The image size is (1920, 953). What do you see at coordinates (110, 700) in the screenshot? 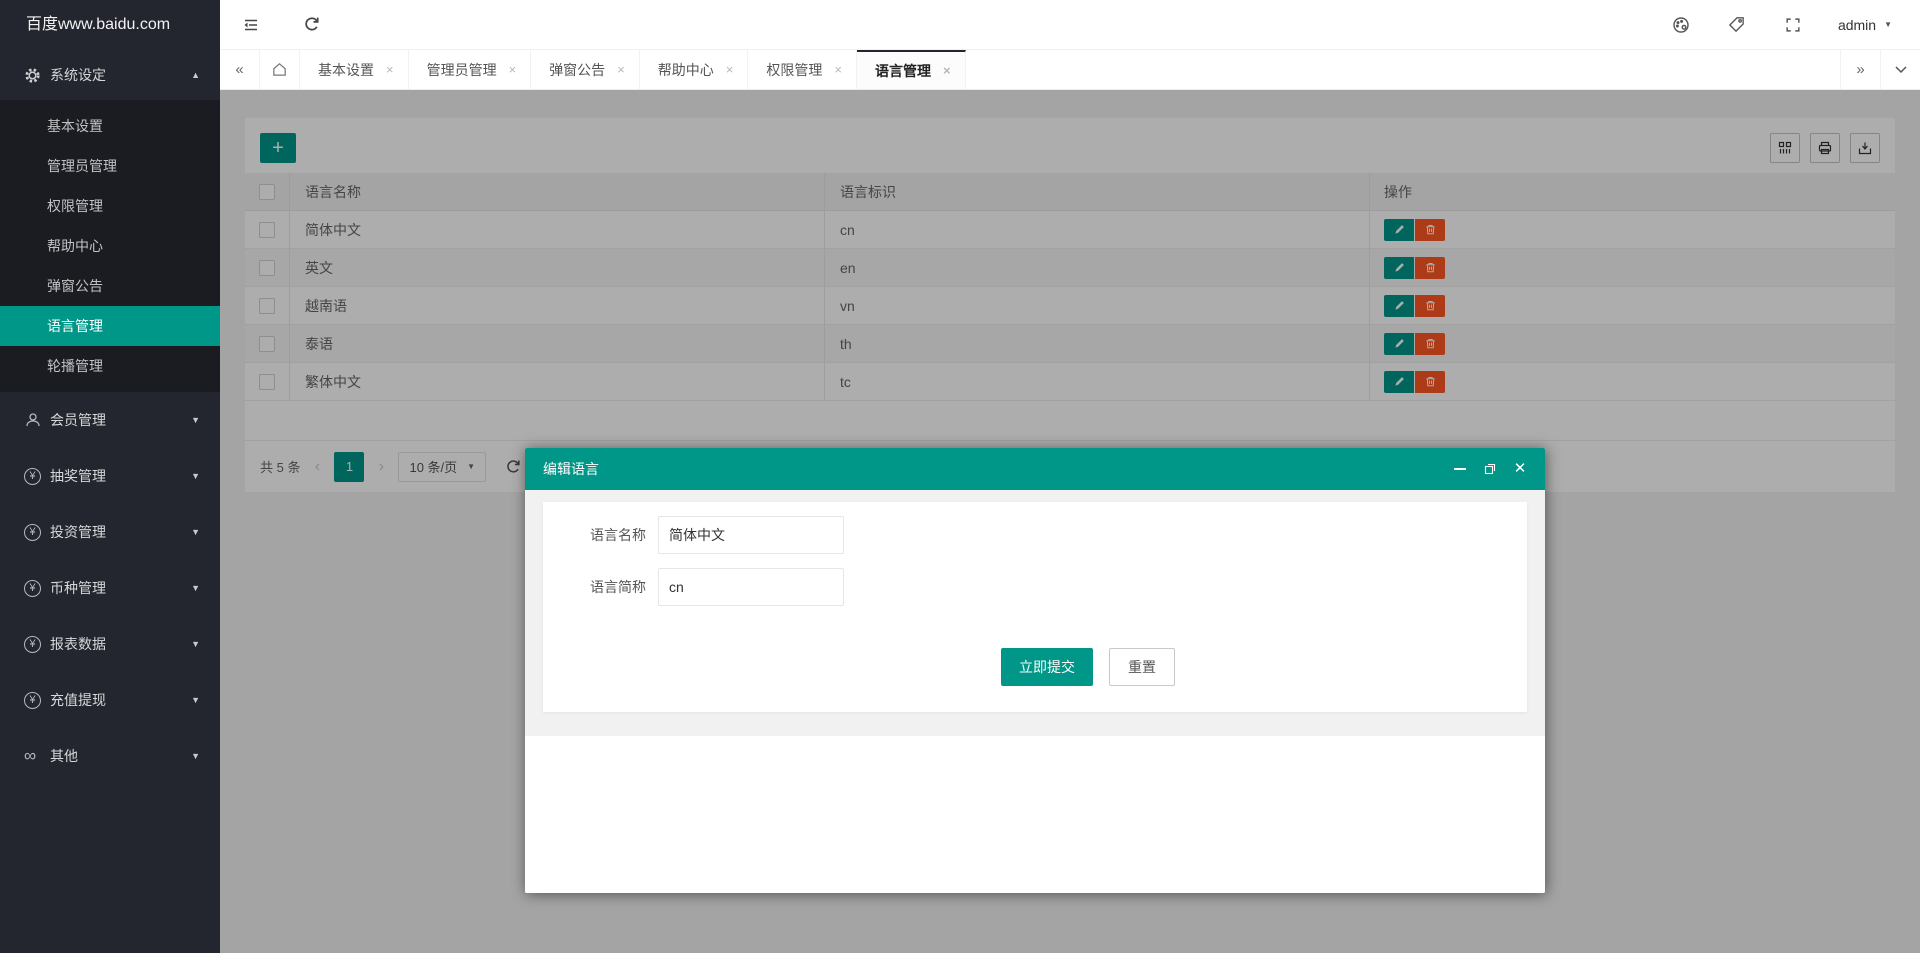
I see `sidebar-group-item: ¥ ∞ 充值提现 ▼` at bounding box center [110, 700].